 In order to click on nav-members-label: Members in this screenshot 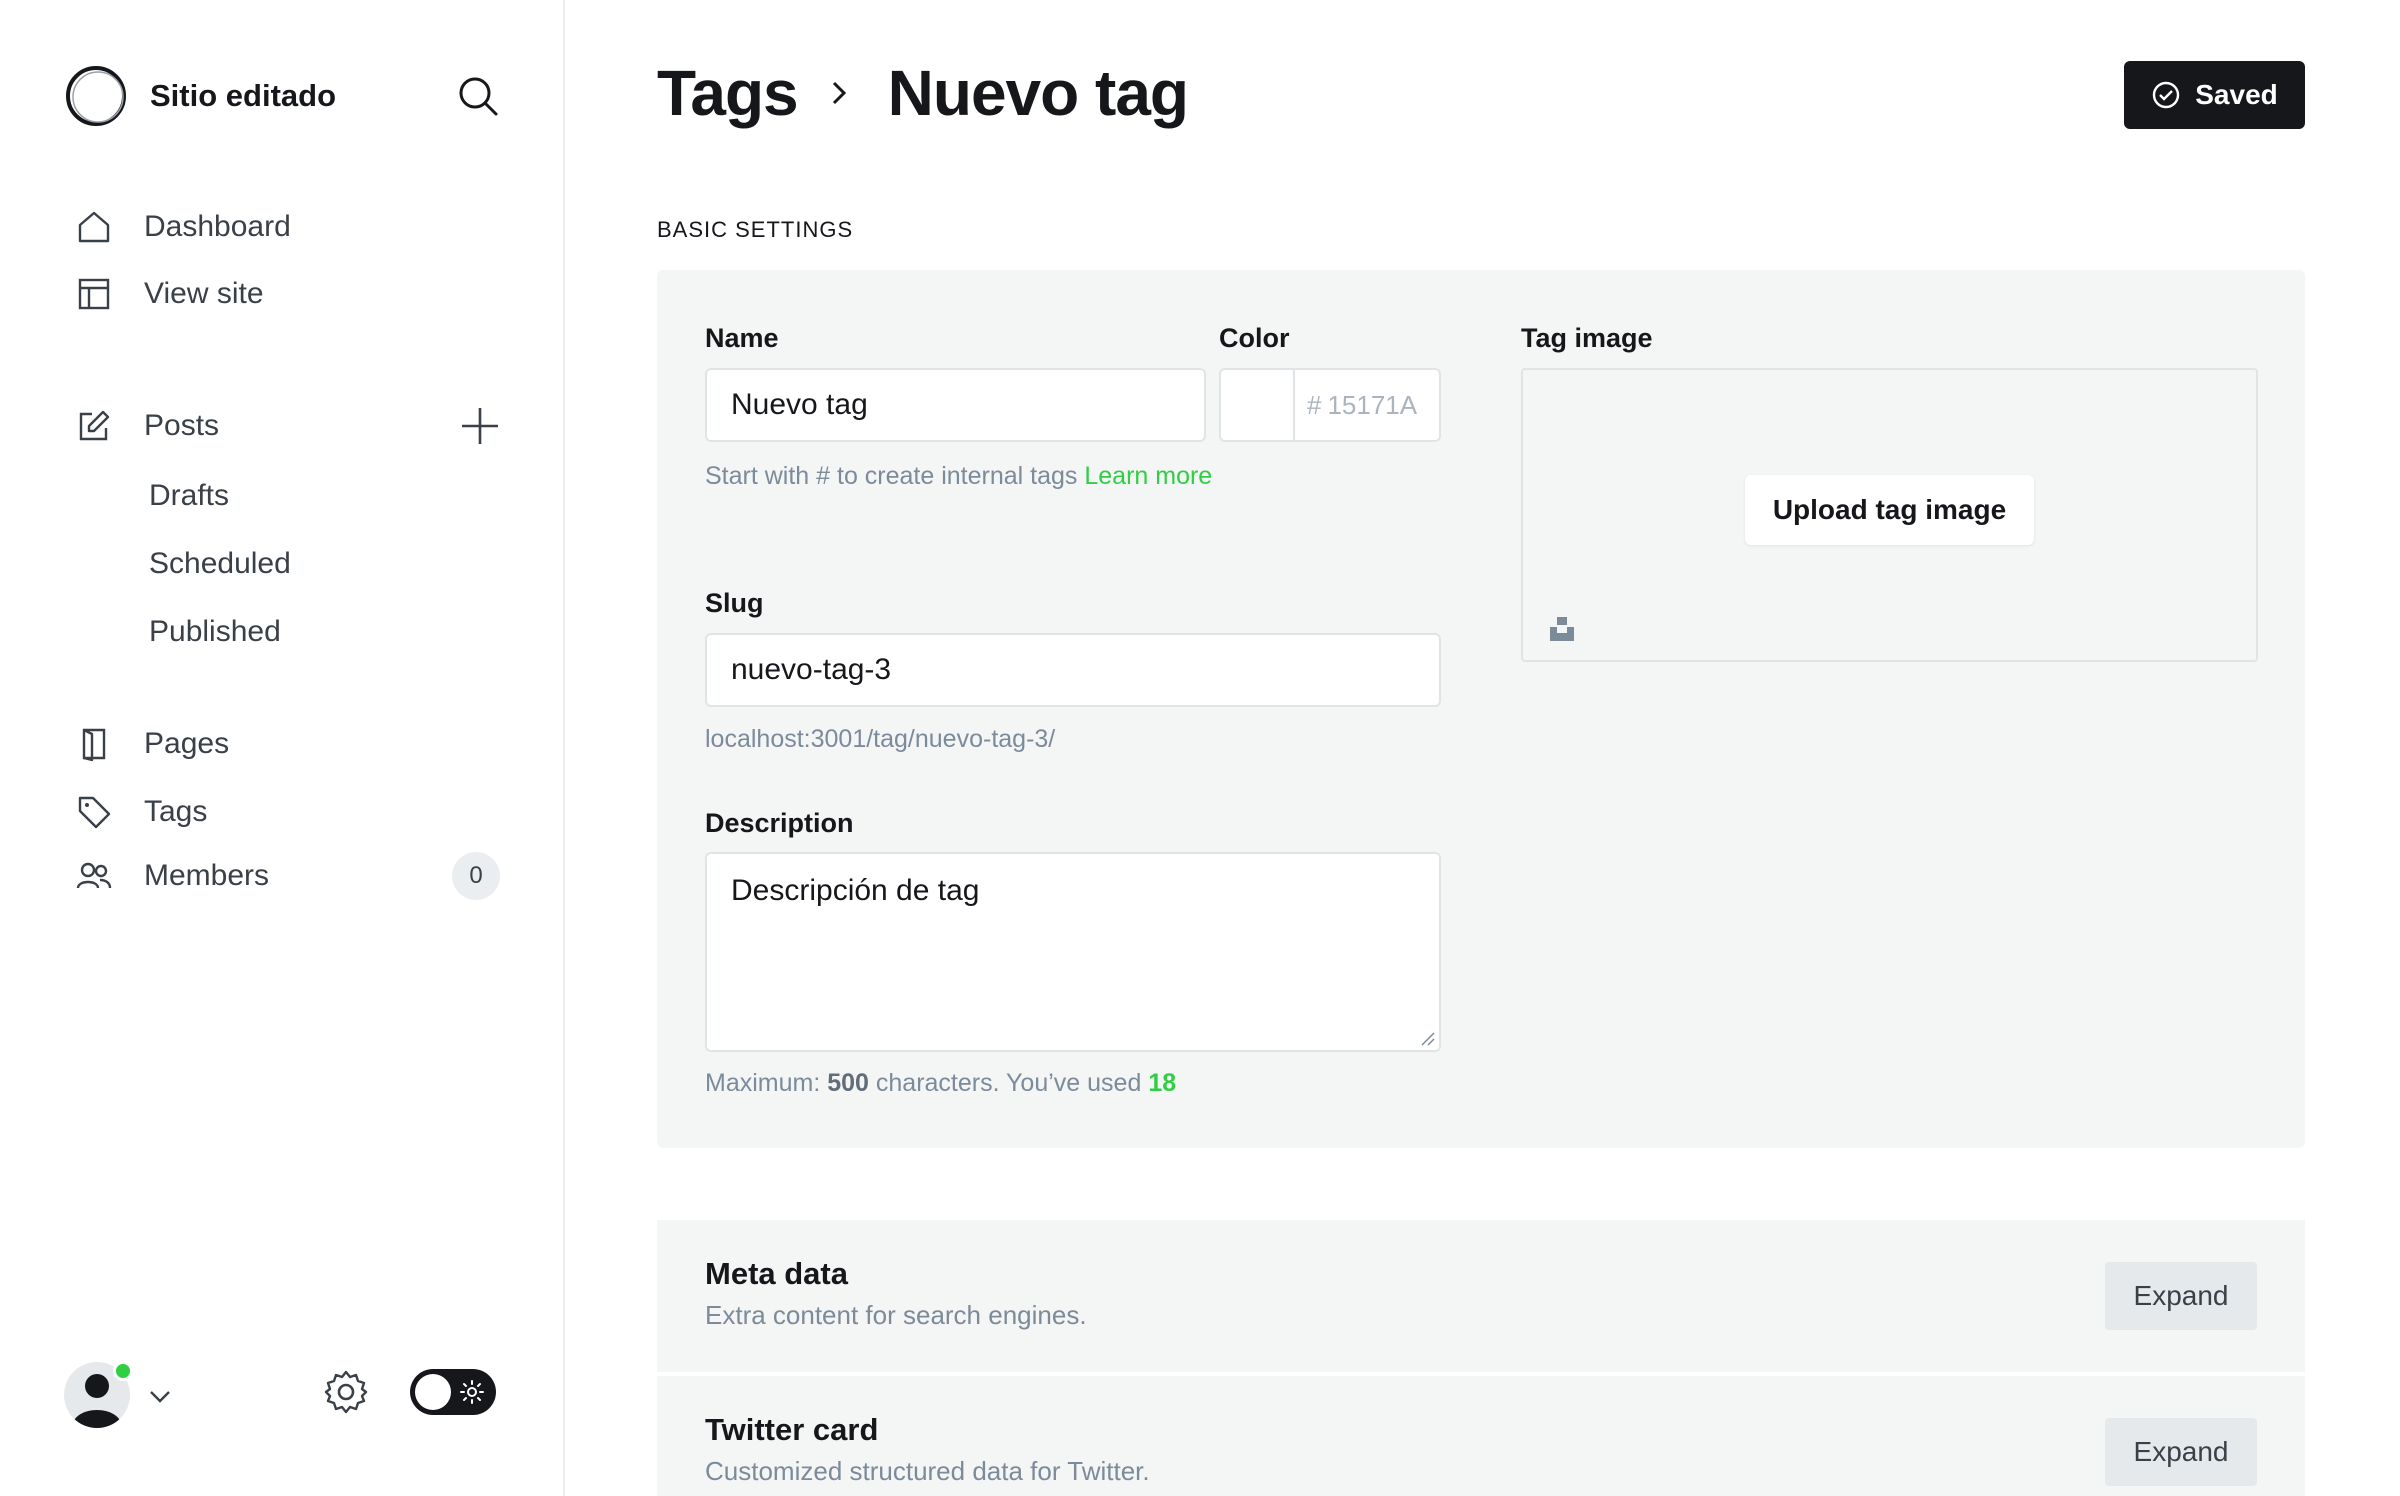, I will do `click(207, 875)`.